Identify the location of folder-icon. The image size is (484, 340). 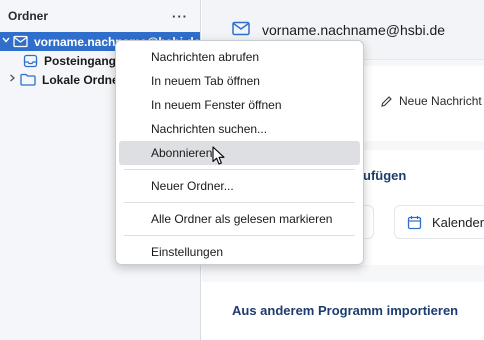
(28, 80).